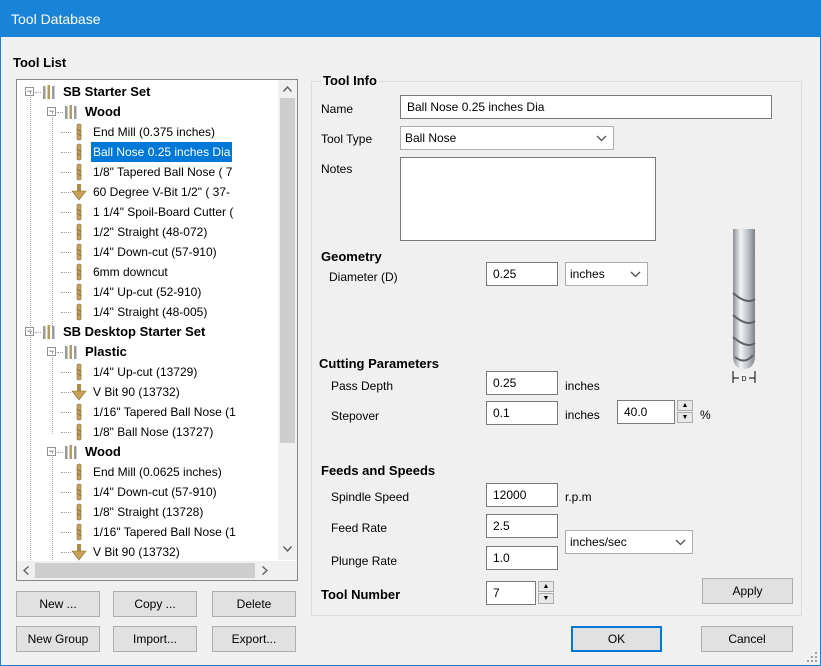 Image resolution: width=821 pixels, height=666 pixels. I want to click on name-field: Ball Nose 0.25 inches Dia, so click(586, 107).